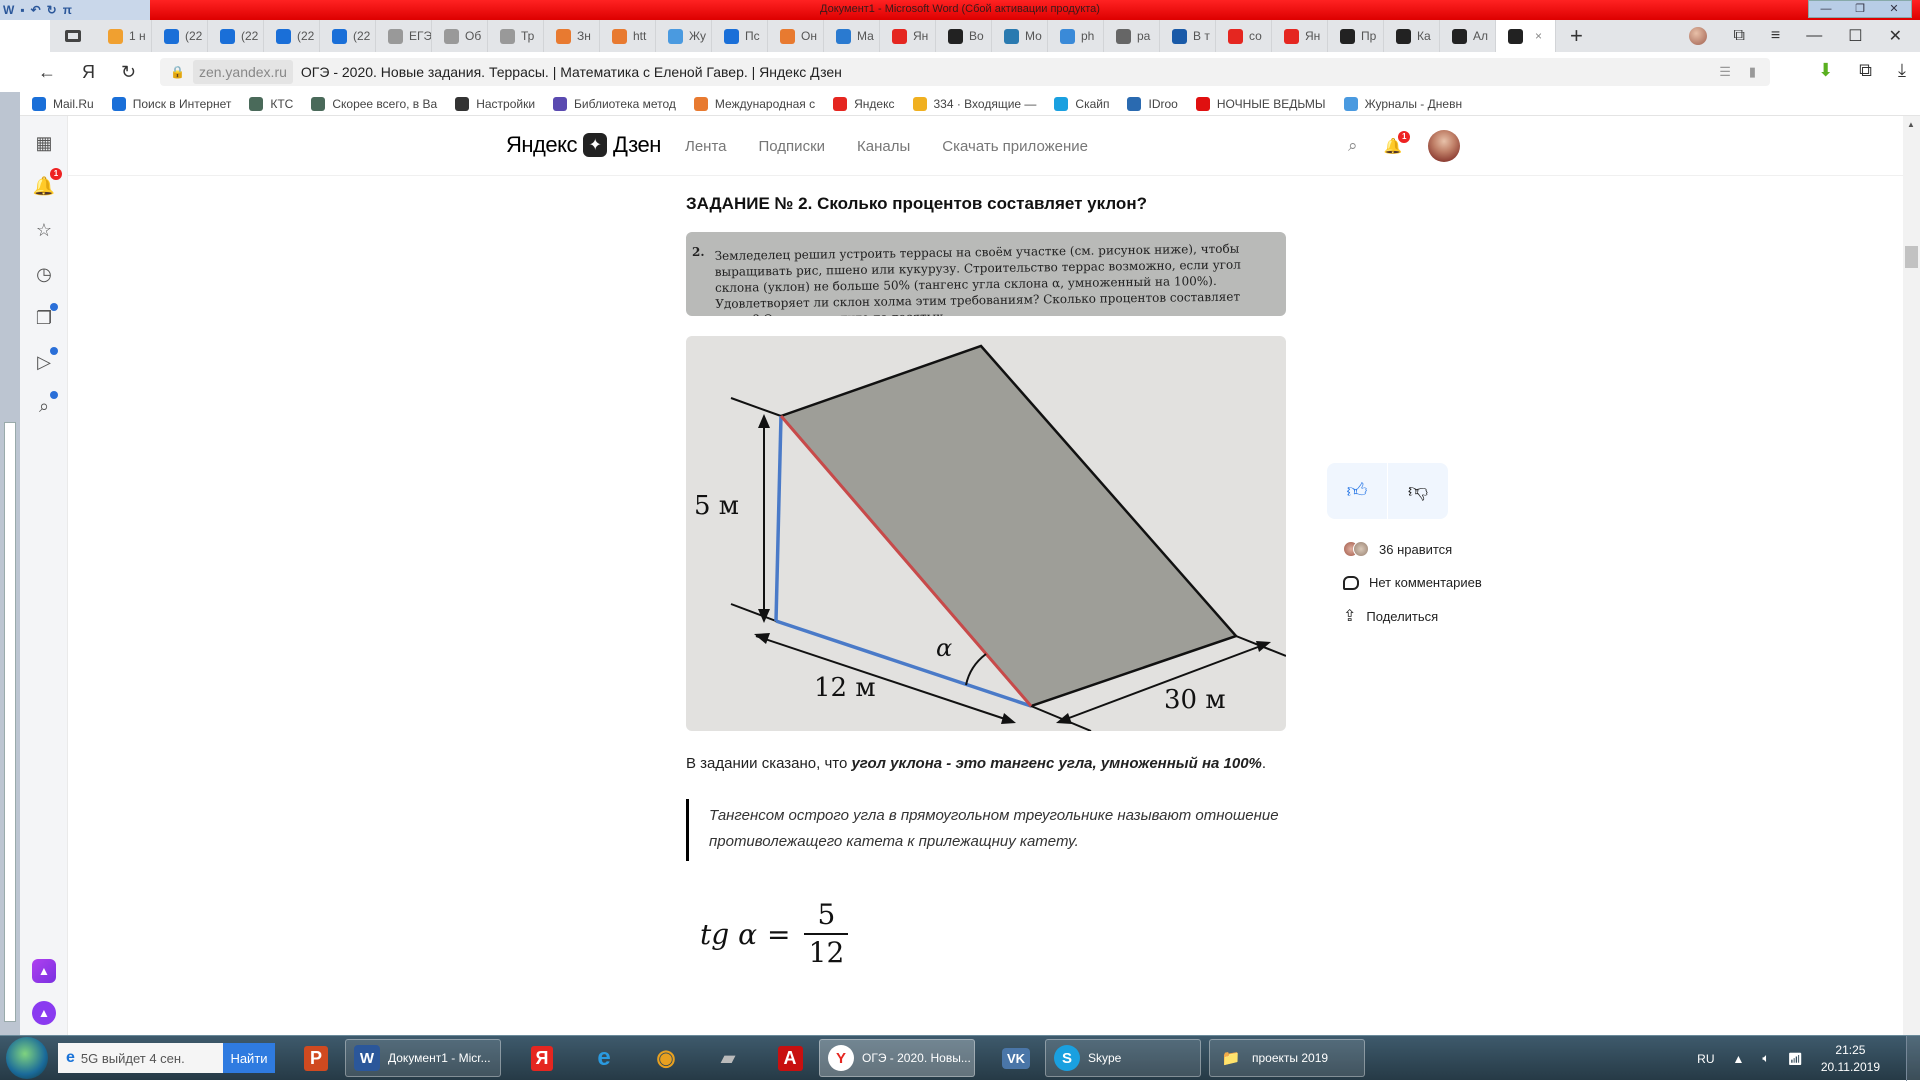  Describe the element at coordinates (1526, 36) in the screenshot. I see `tab-active: ×` at that location.